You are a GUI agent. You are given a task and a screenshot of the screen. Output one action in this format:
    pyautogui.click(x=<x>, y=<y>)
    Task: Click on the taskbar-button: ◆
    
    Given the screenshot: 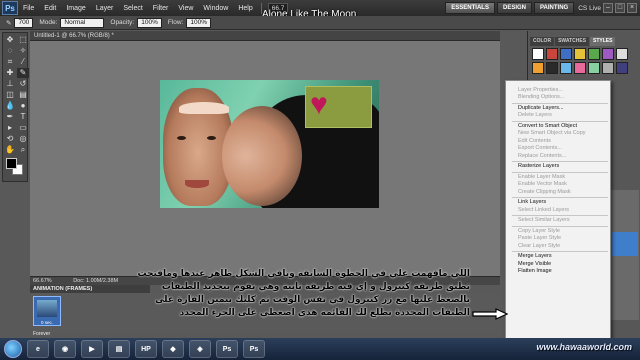 What is the action you would take?
    pyautogui.click(x=173, y=349)
    